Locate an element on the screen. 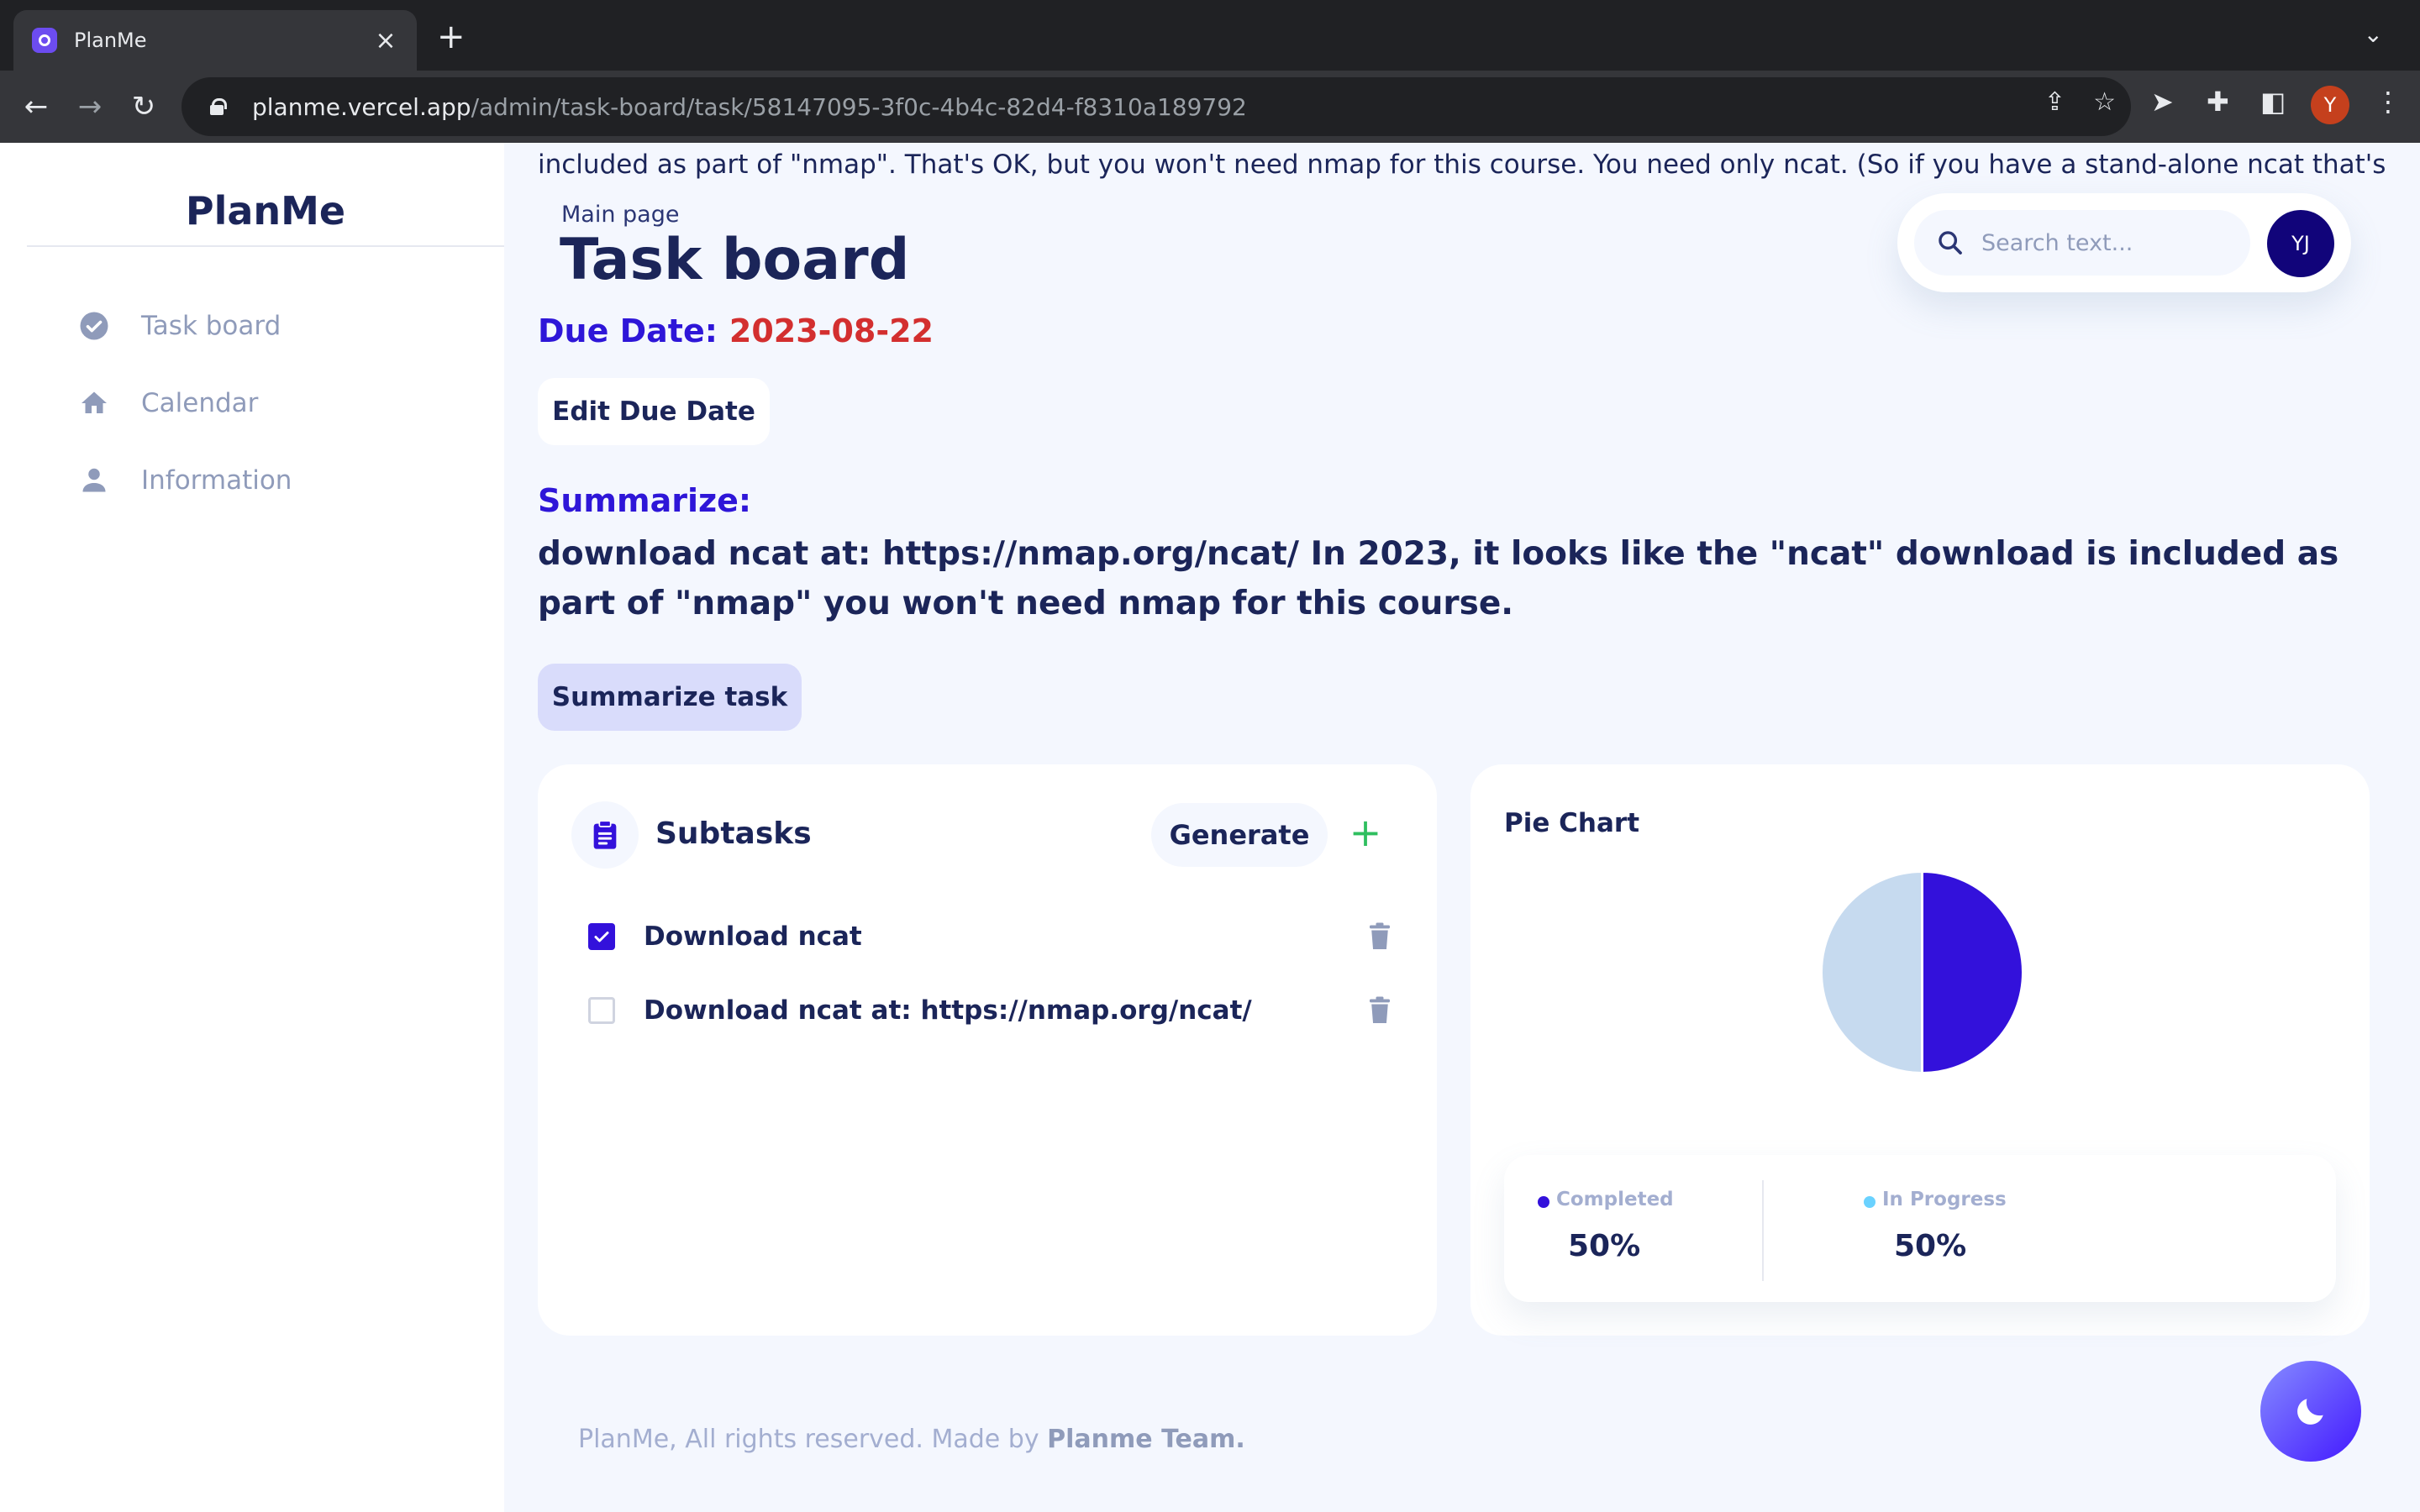  completed-dot-icon is located at coordinates (1543, 1202).